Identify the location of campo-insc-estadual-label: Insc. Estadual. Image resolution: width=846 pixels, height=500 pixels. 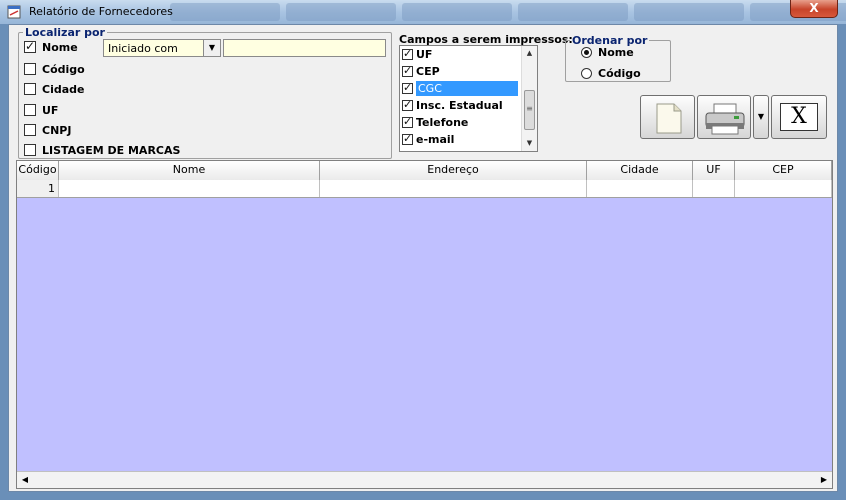
(459, 105).